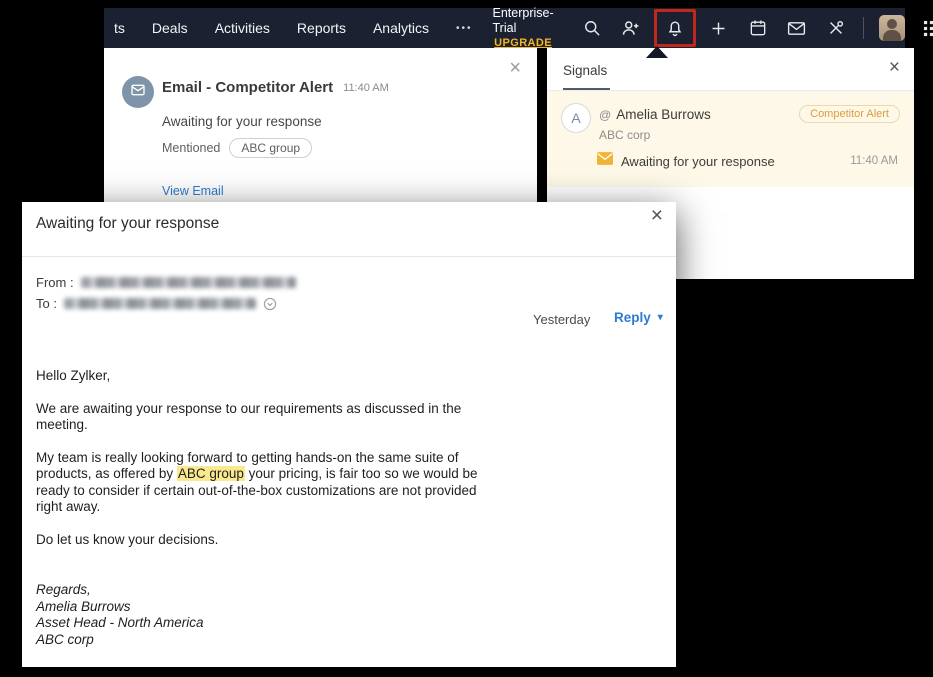 This screenshot has height=677, width=933. Describe the element at coordinates (605, 114) in the screenshot. I see `mention-icon: @` at that location.